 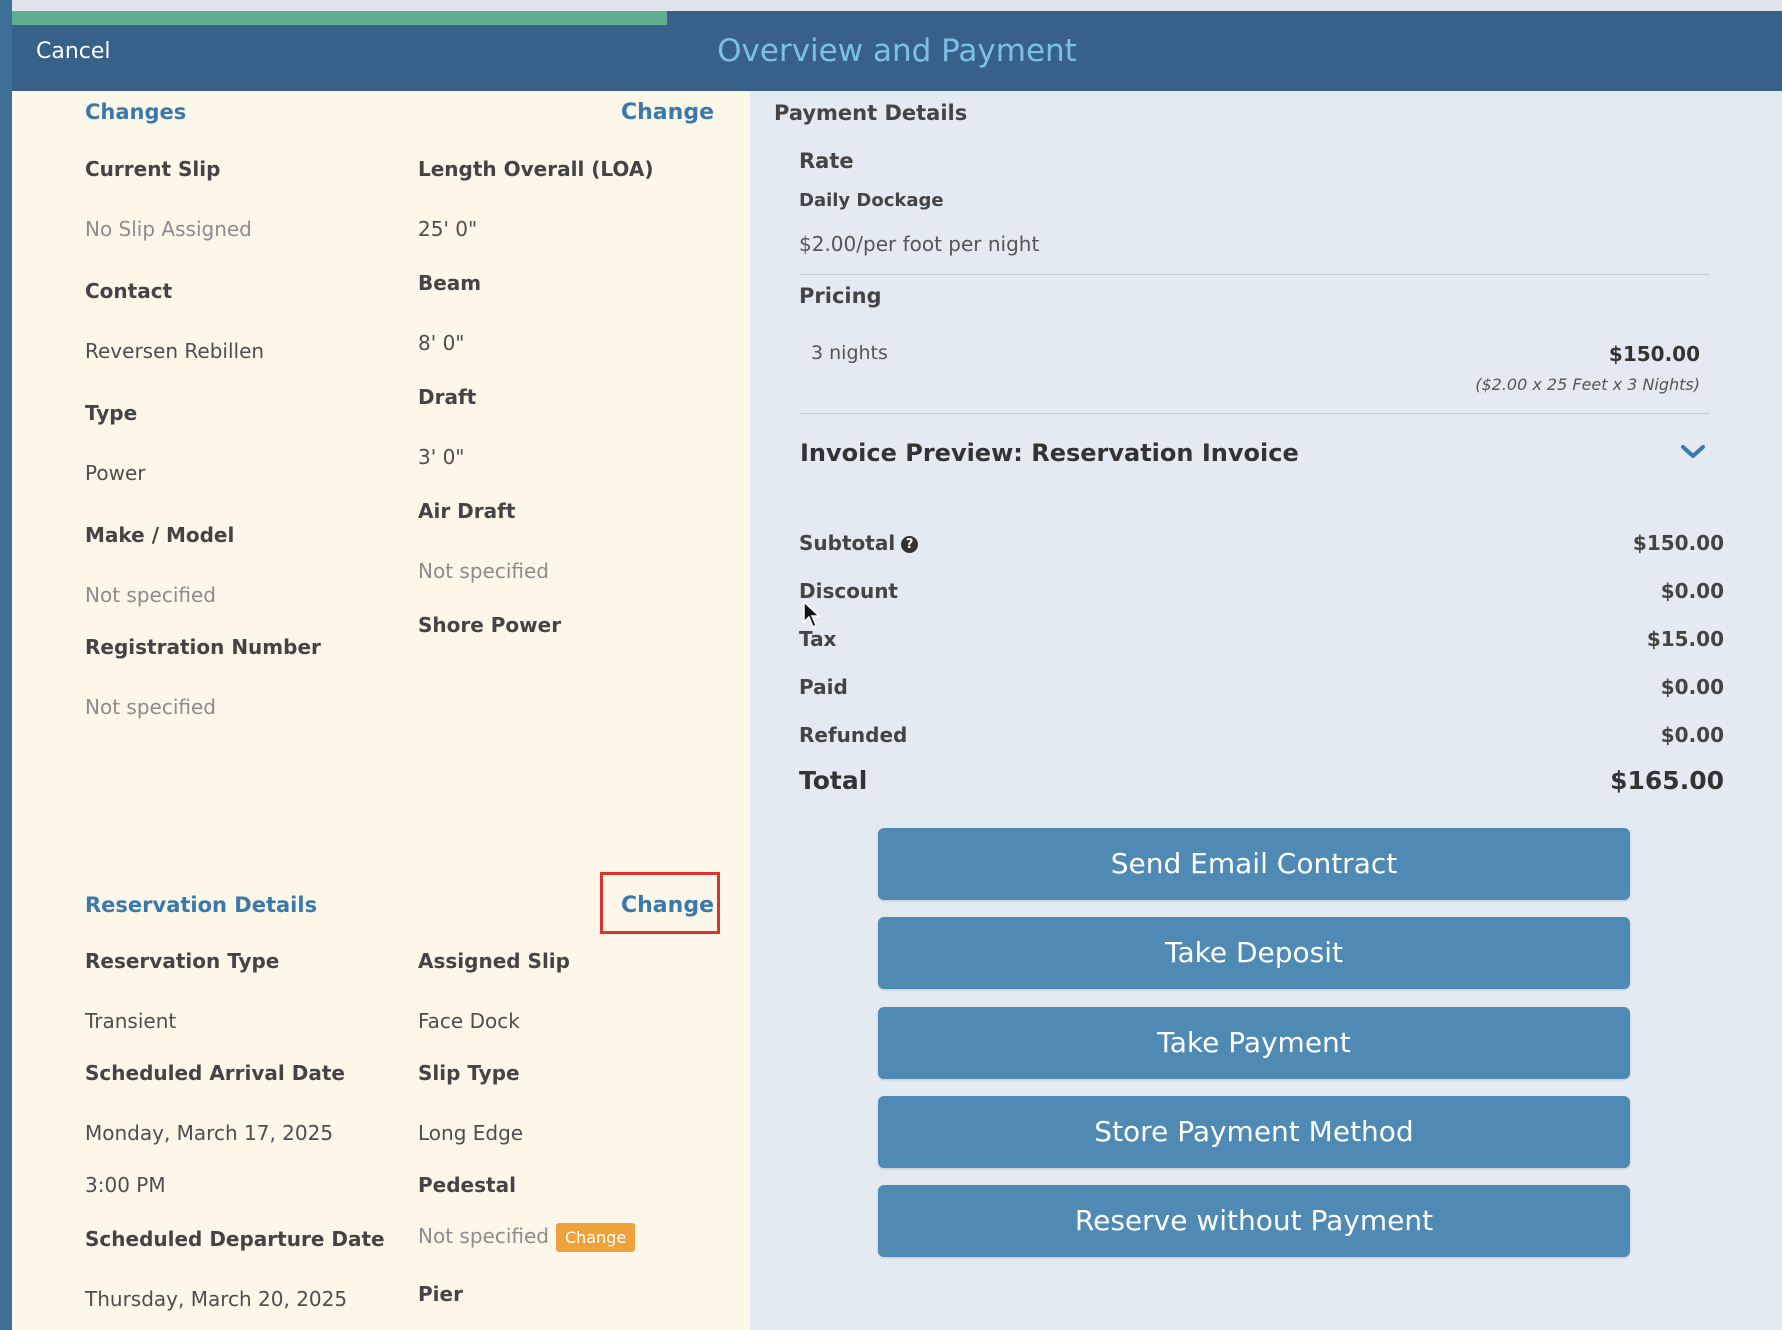 I want to click on nights-label: 3 nights, so click(x=849, y=353).